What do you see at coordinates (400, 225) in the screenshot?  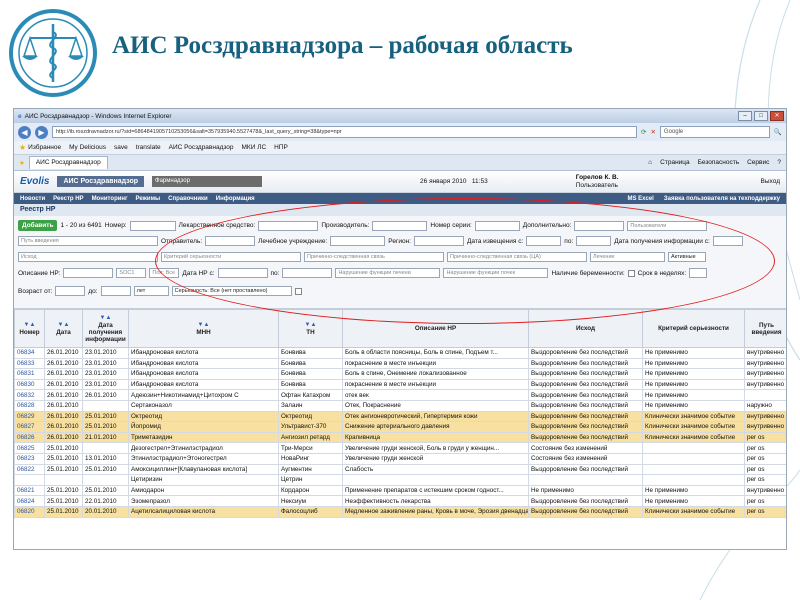 I see `manufacturer-input` at bounding box center [400, 225].